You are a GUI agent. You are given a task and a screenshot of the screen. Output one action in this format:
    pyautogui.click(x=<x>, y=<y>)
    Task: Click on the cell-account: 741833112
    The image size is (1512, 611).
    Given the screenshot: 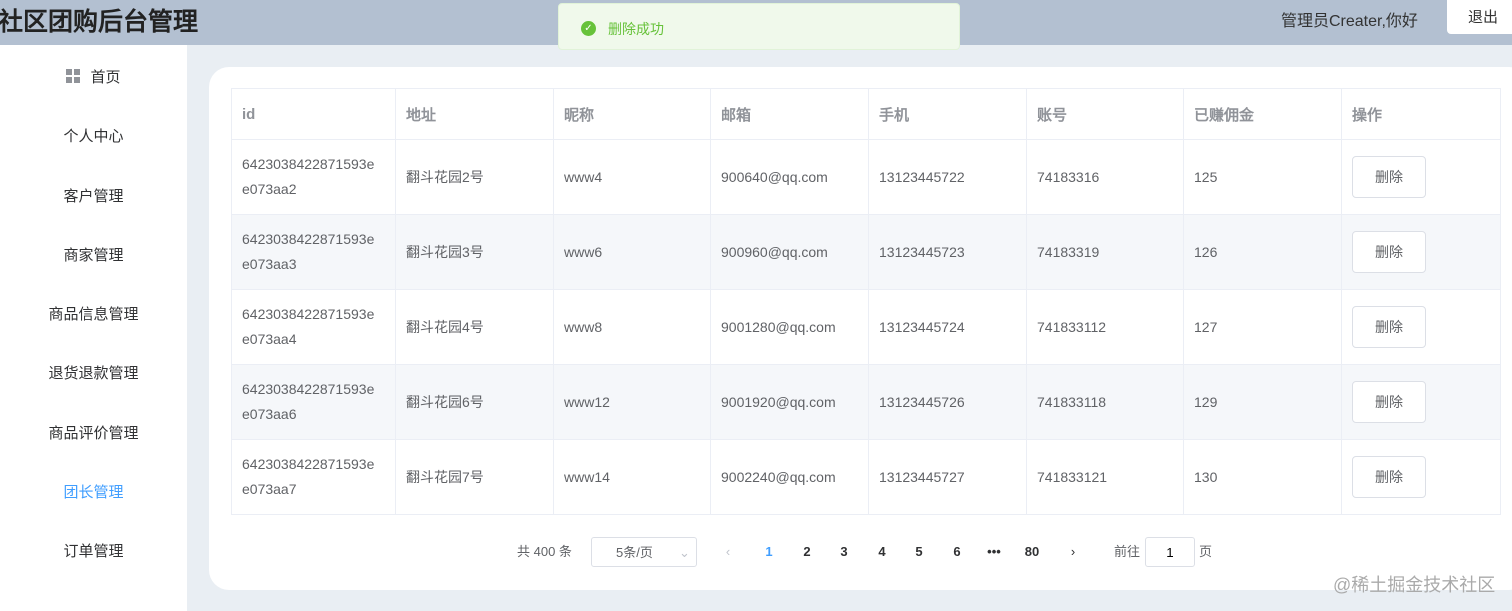 What is the action you would take?
    pyautogui.click(x=1105, y=327)
    